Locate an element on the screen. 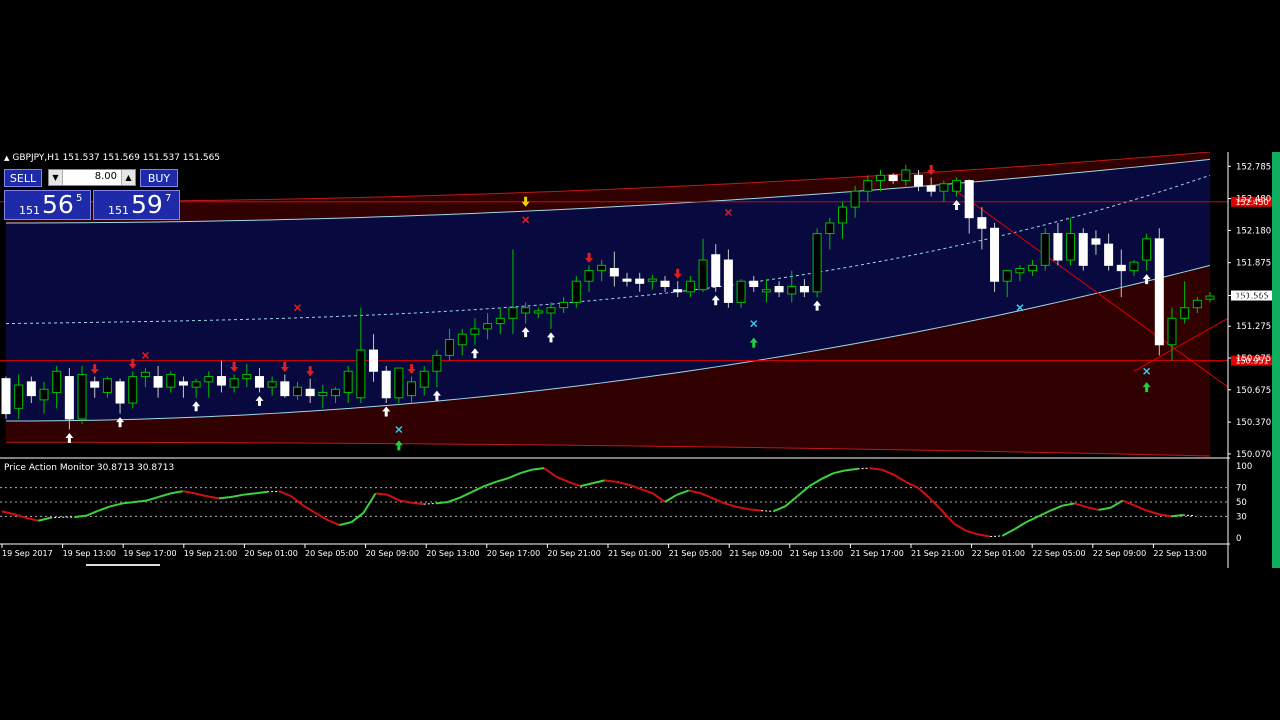 The height and width of the screenshot is (720, 1280). price-tick-label: 152.785 is located at coordinates (1253, 167).